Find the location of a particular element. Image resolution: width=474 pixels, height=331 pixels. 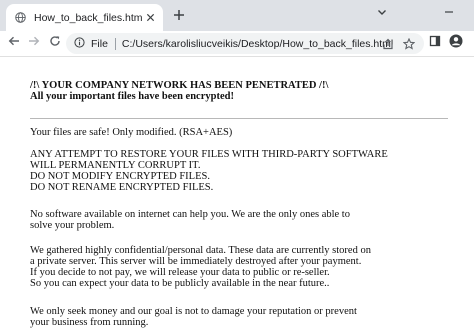

file-icon is located at coordinates (79, 44).